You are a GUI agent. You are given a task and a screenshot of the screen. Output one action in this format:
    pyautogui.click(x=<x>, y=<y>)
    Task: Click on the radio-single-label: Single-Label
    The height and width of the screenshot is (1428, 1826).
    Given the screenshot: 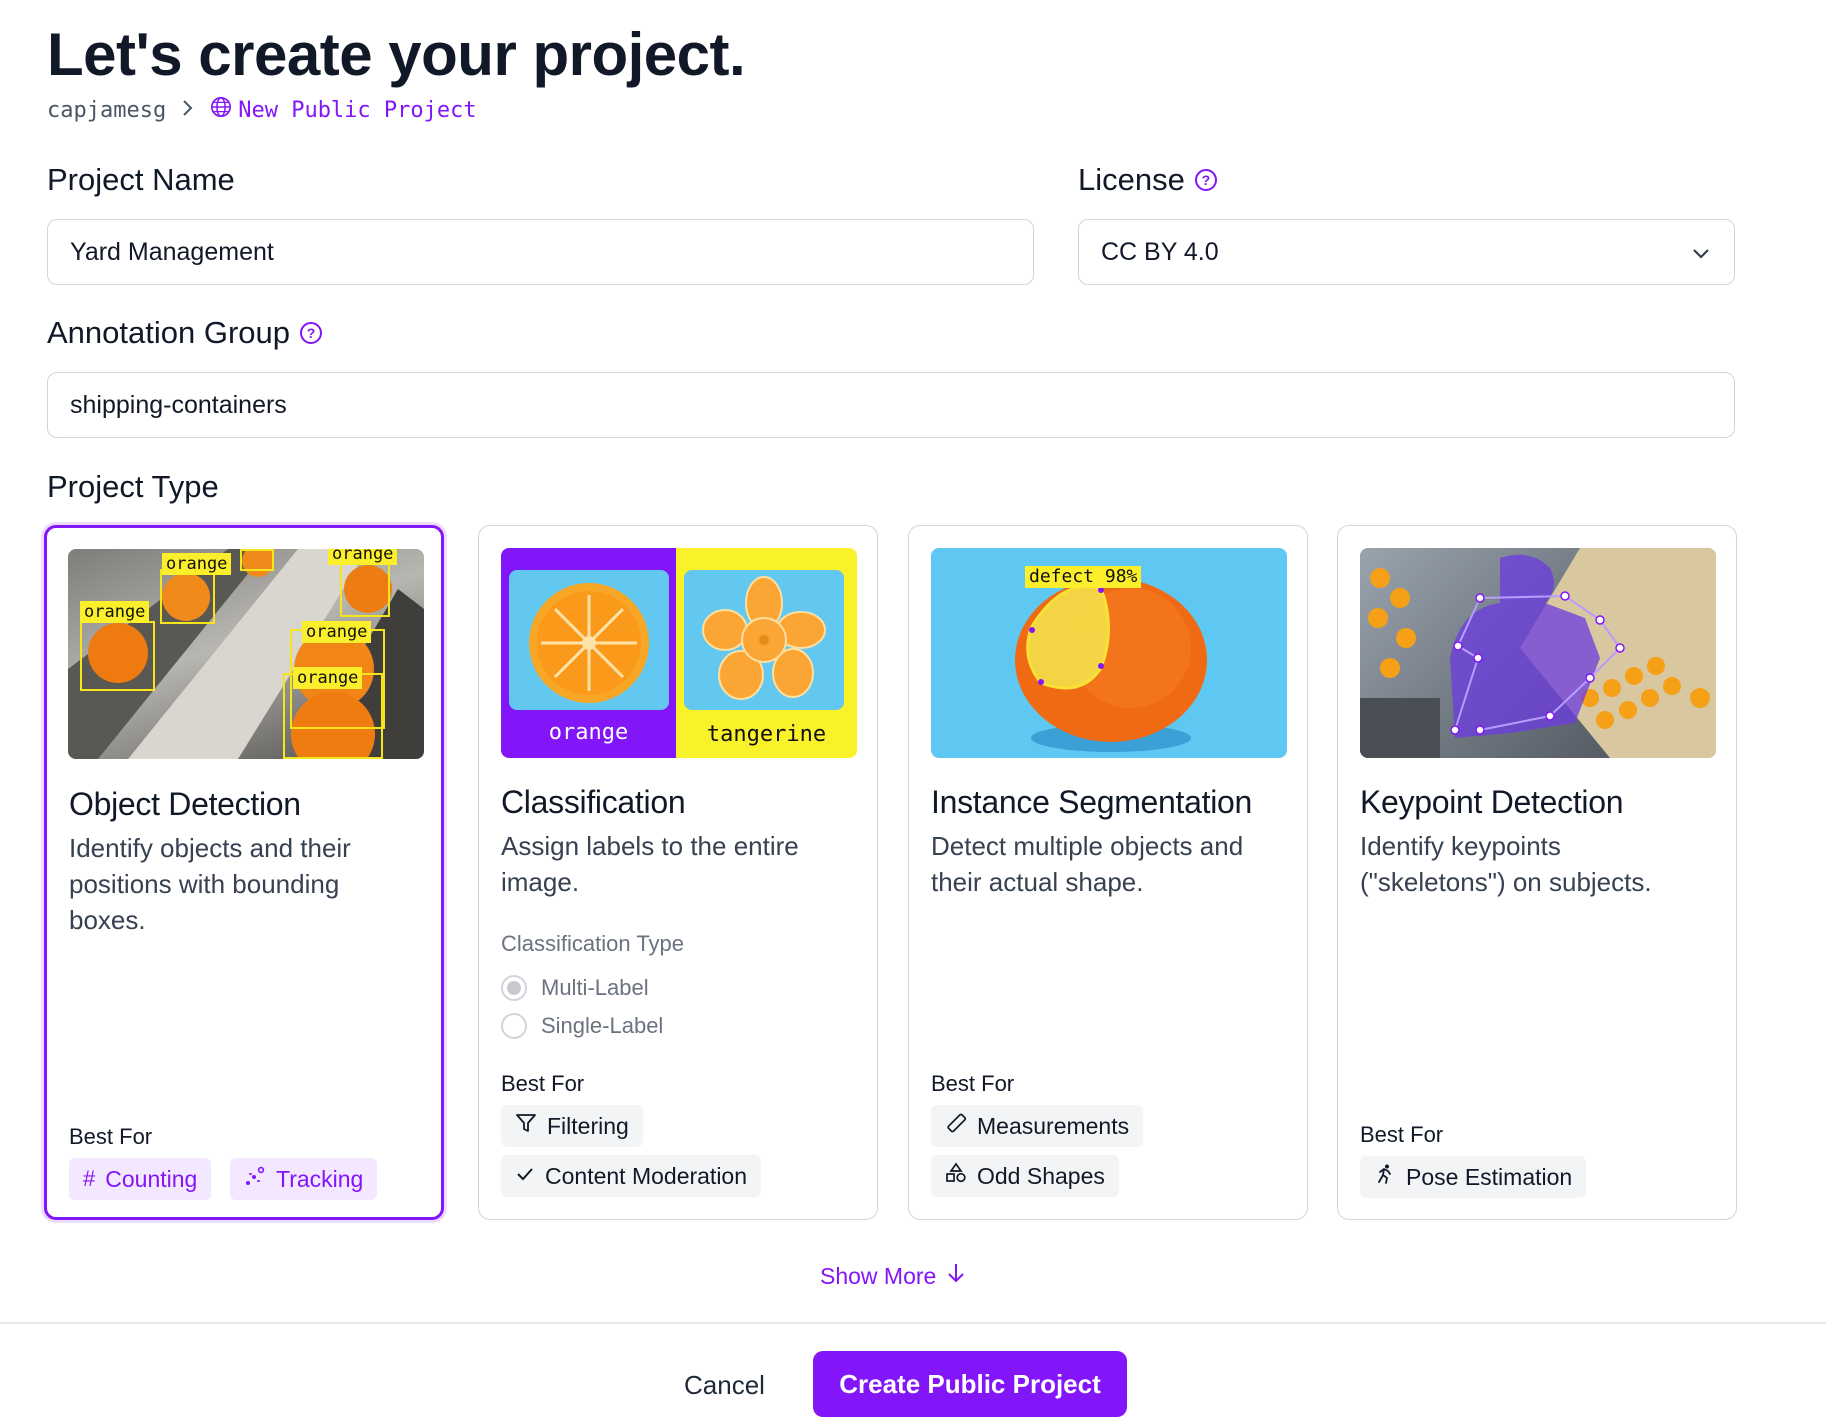 What is the action you would take?
    pyautogui.click(x=582, y=1026)
    